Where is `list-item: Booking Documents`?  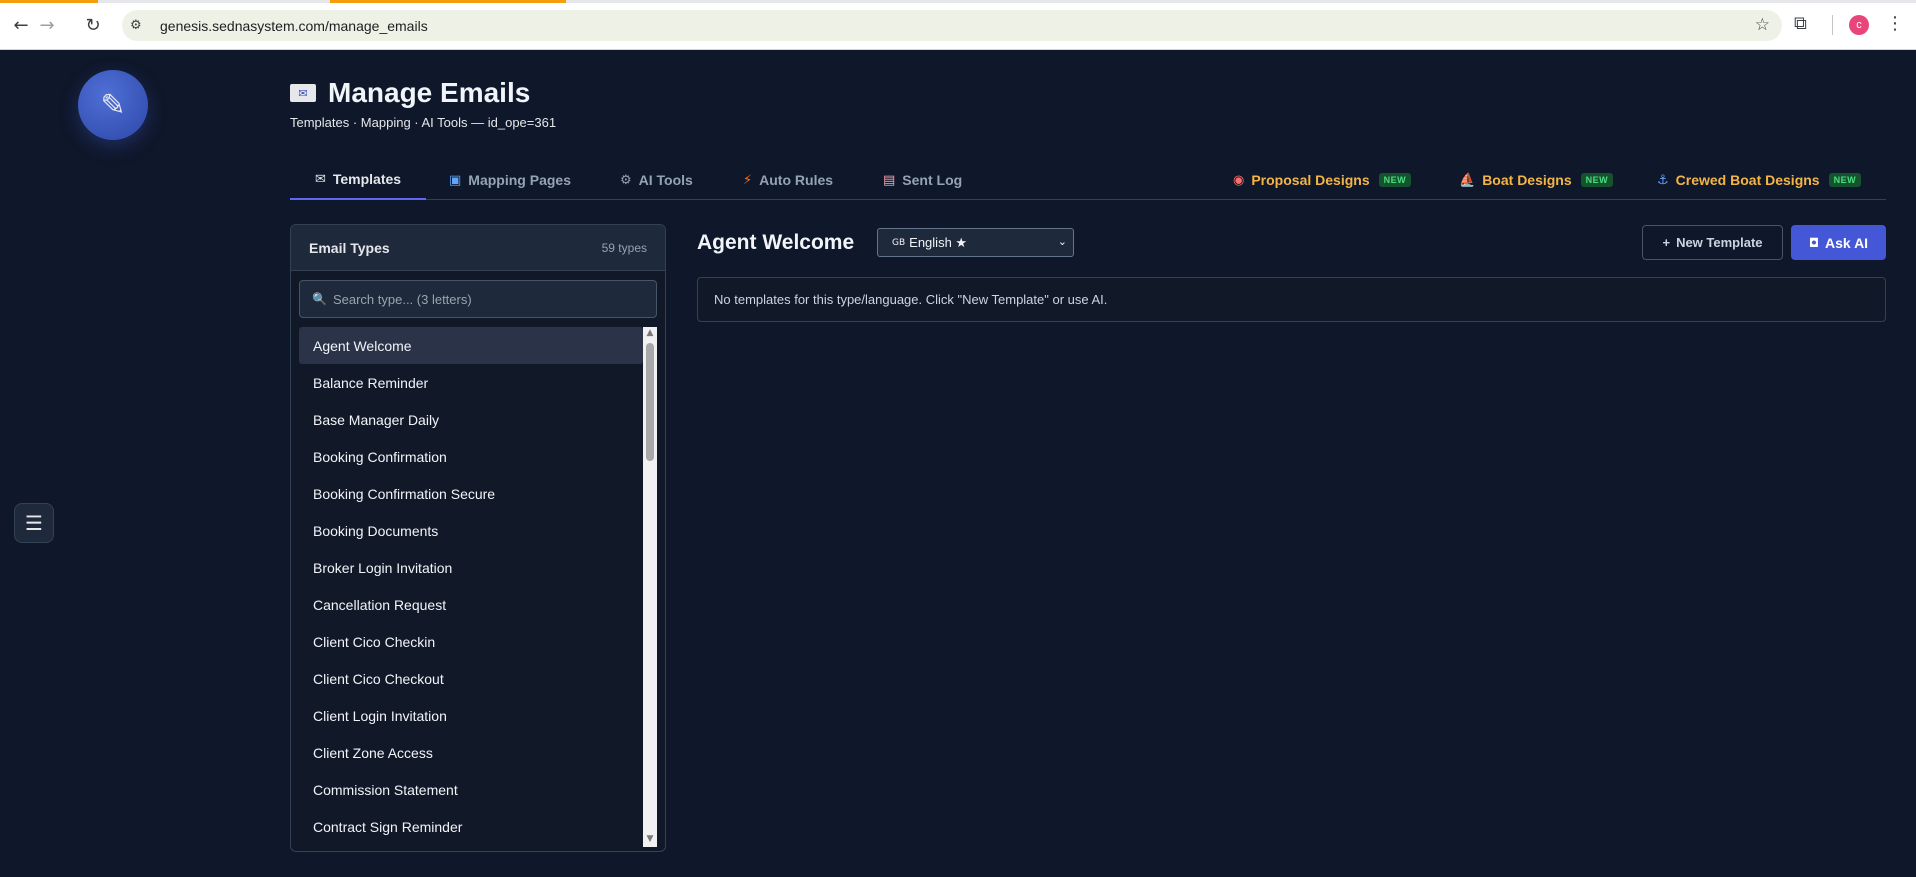 list-item: Booking Documents is located at coordinates (471, 530).